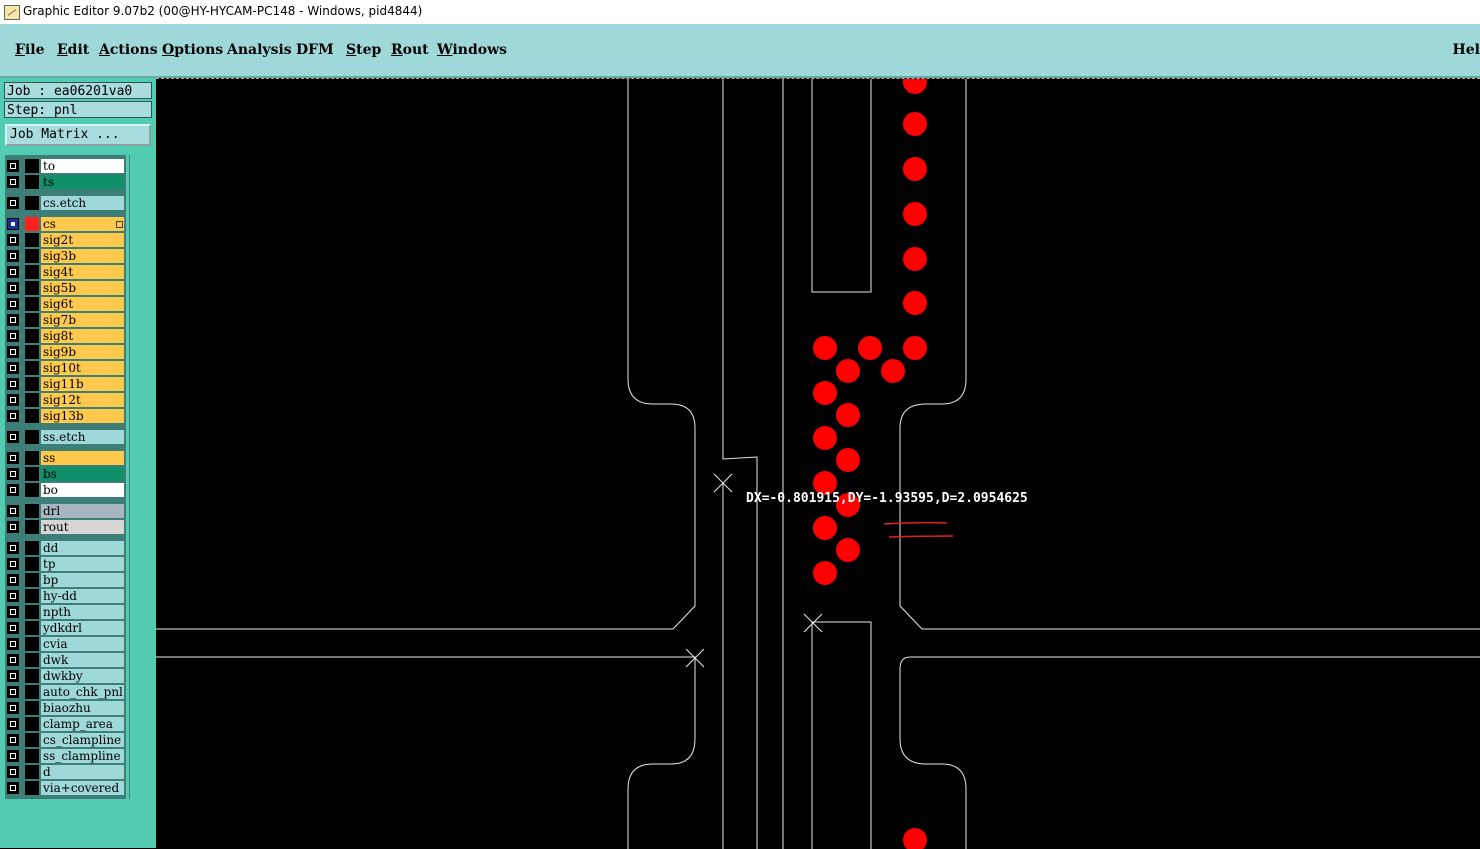  Describe the element at coordinates (141, 477) in the screenshot. I see `layer-list-scrollbar` at that location.